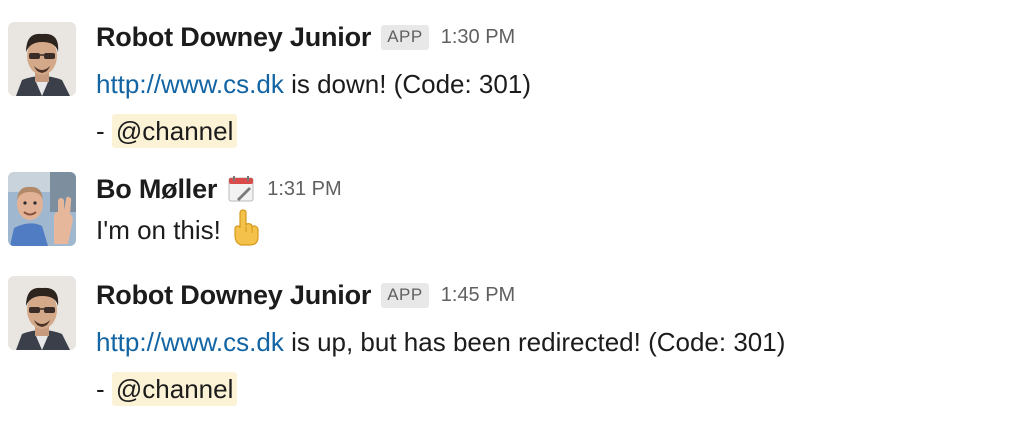  What do you see at coordinates (550, 84) in the screenshot?
I see `message-text: http://www.cs.dk is down! (Code: 301)` at bounding box center [550, 84].